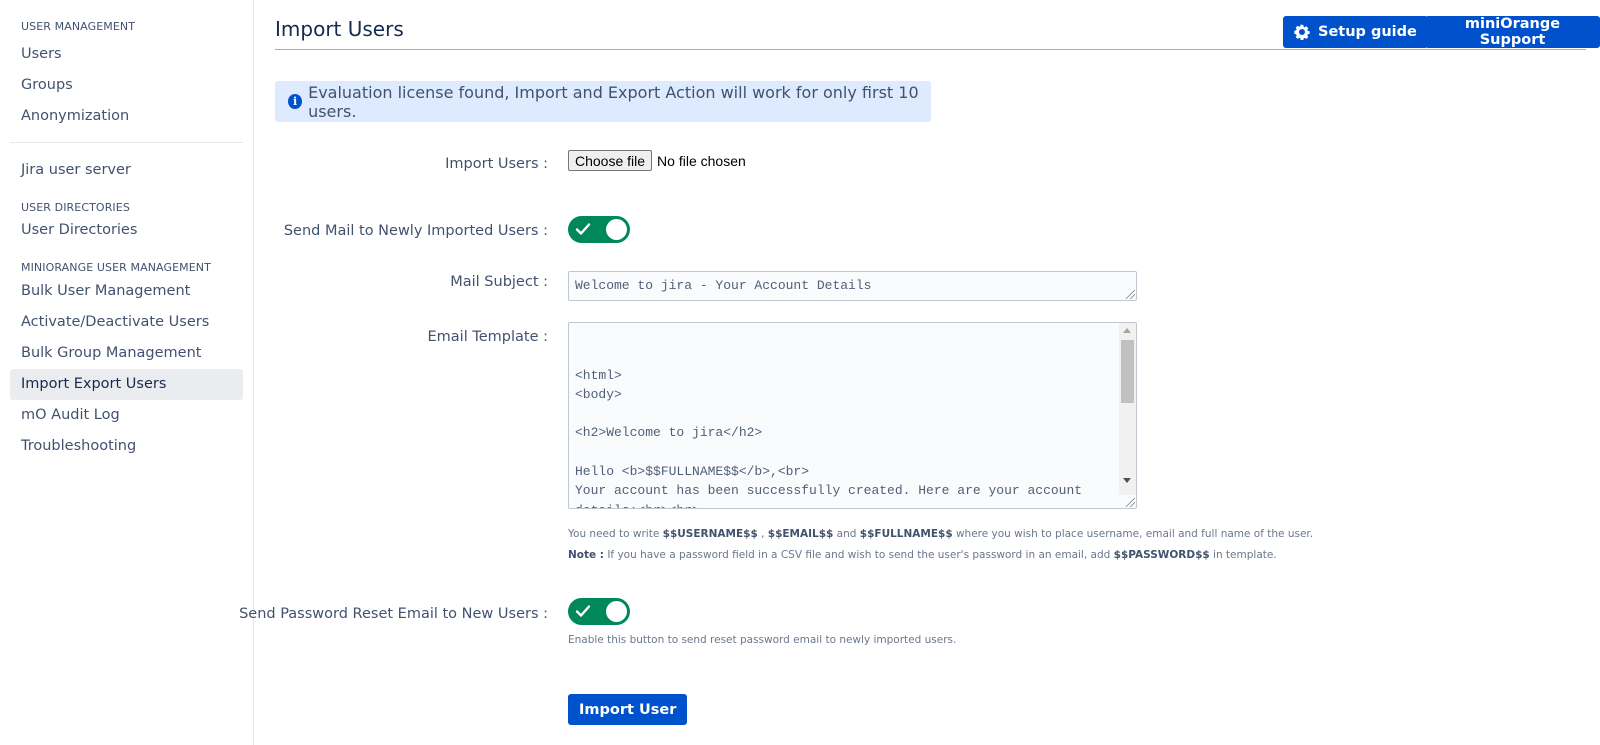 This screenshot has height=745, width=1600. Describe the element at coordinates (1243, 555) in the screenshot. I see `help-text: in template.` at that location.